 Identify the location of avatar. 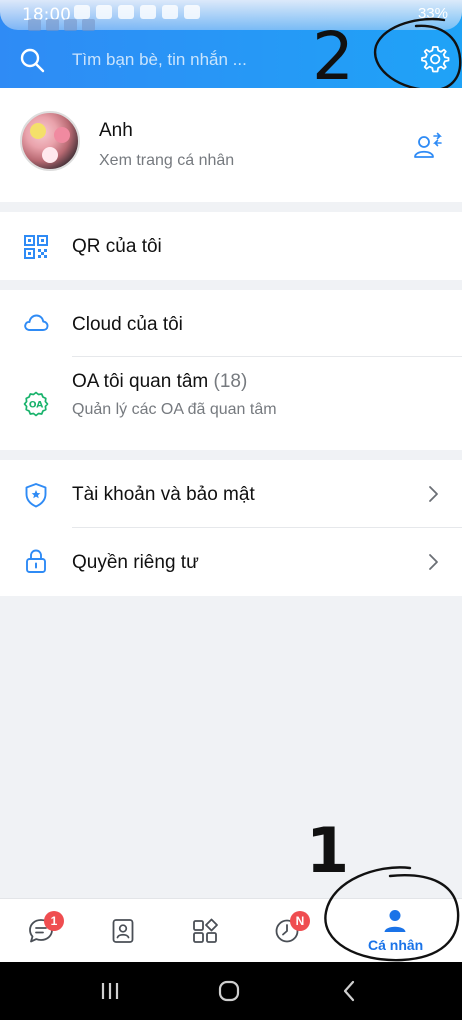
(50, 141).